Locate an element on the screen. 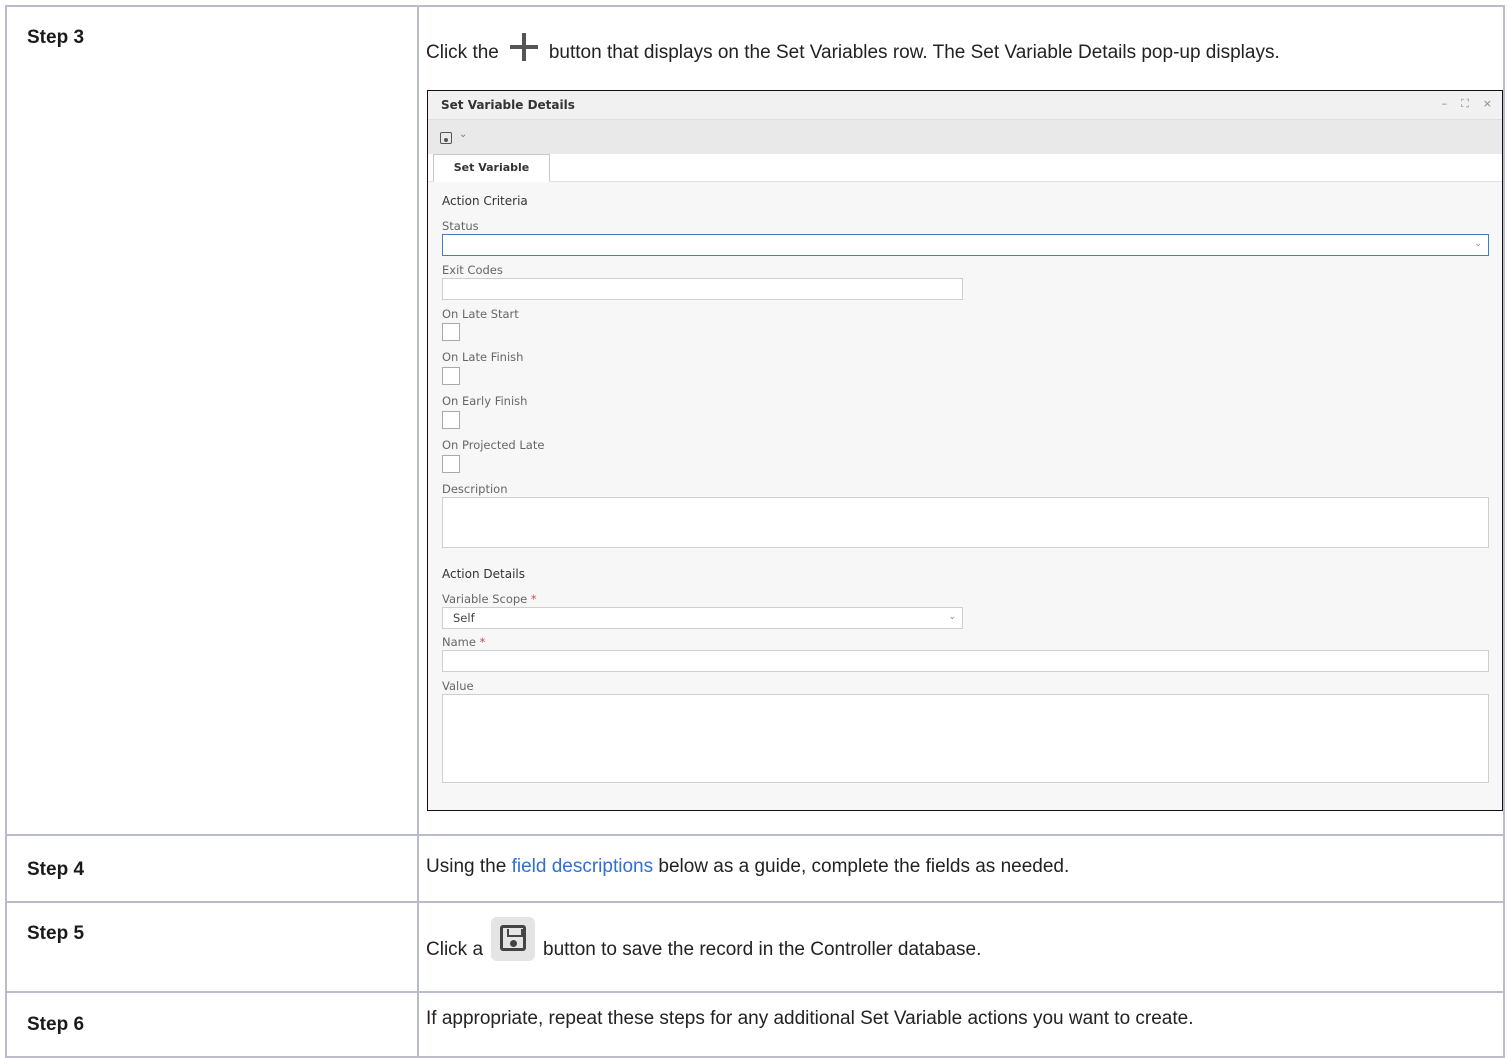  description-textarea is located at coordinates (965, 522).